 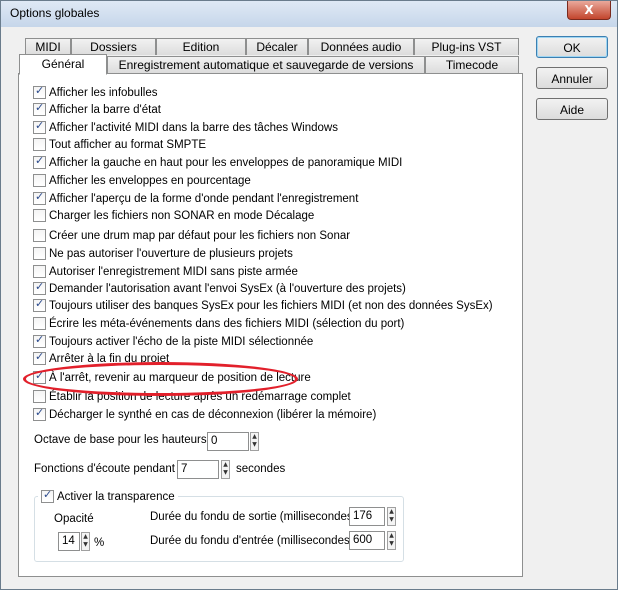 I want to click on listen-input: 7, so click(x=198, y=469).